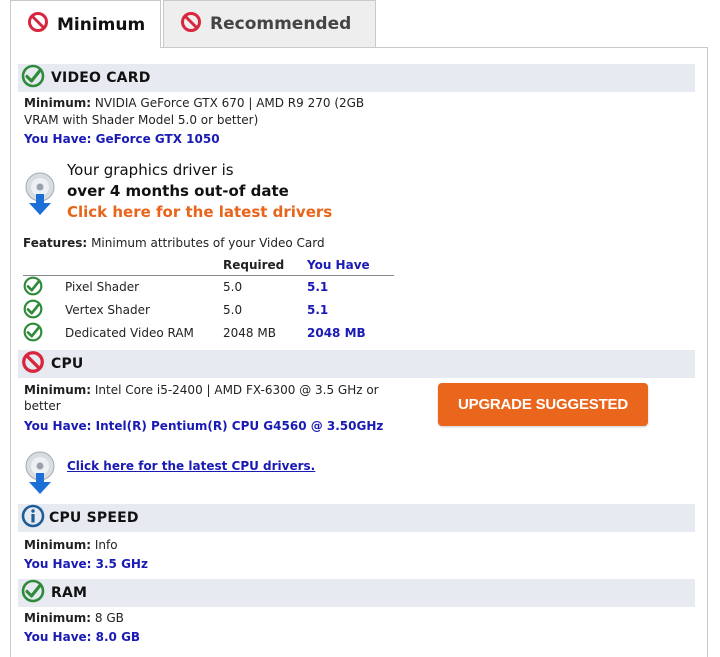  What do you see at coordinates (71, 545) in the screenshot?
I see `cpu-speed-minimum: Minimum: Info` at bounding box center [71, 545].